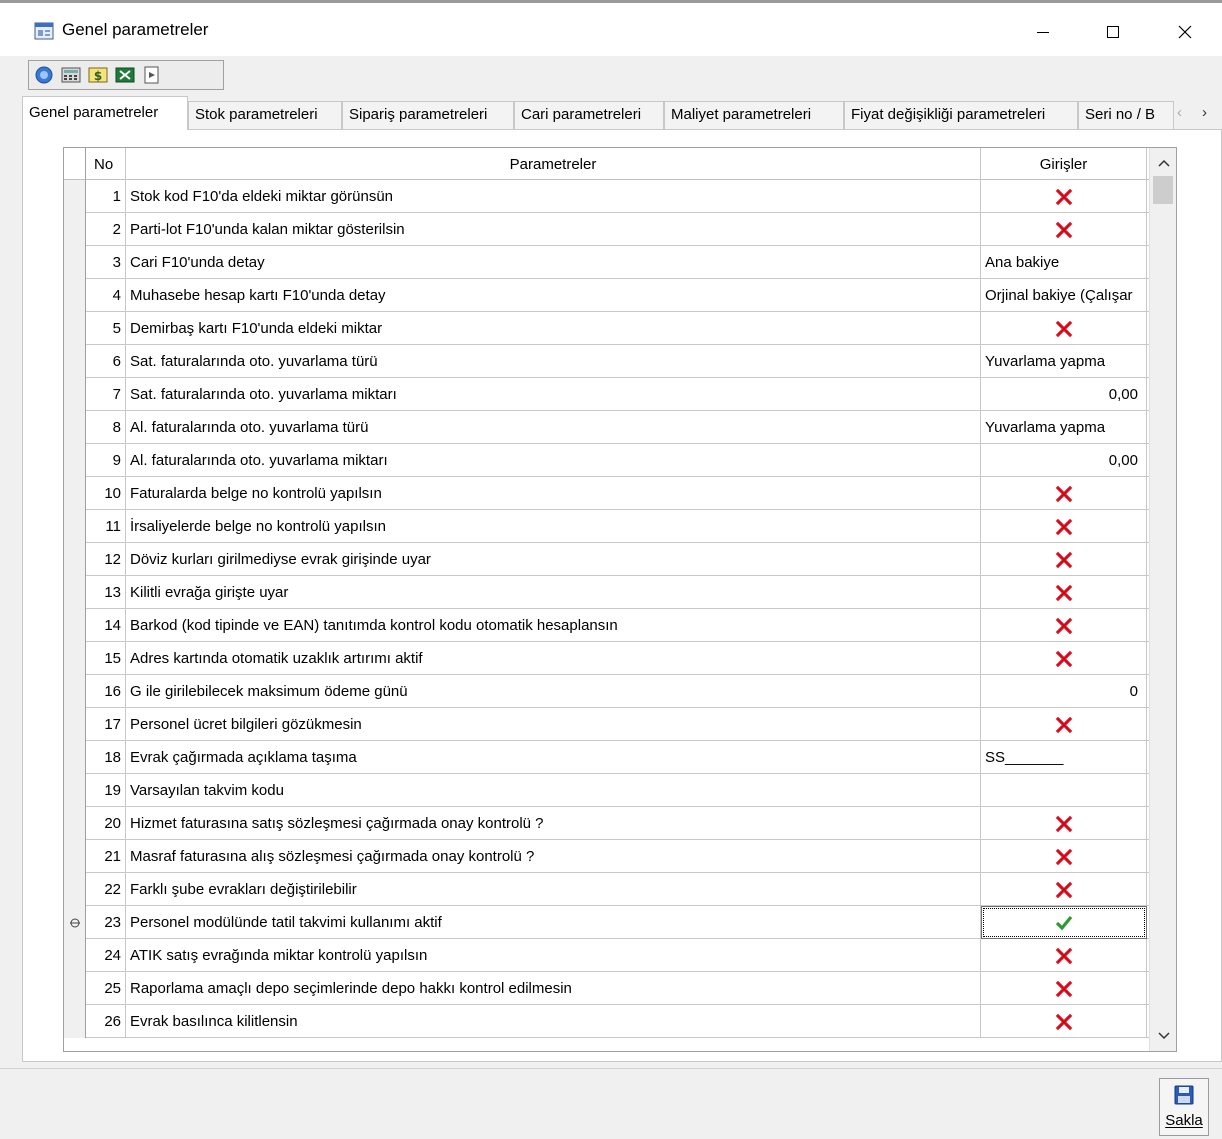 This screenshot has width=1222, height=1139. I want to click on table-row: 22 Farklı şube evrakları değiştirilebilir, so click(606, 889).